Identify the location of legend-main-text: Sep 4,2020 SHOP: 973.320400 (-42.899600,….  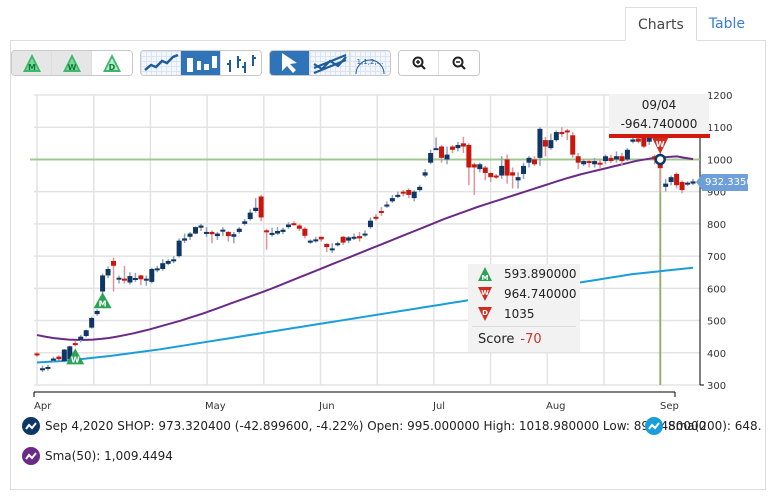
(376, 426).